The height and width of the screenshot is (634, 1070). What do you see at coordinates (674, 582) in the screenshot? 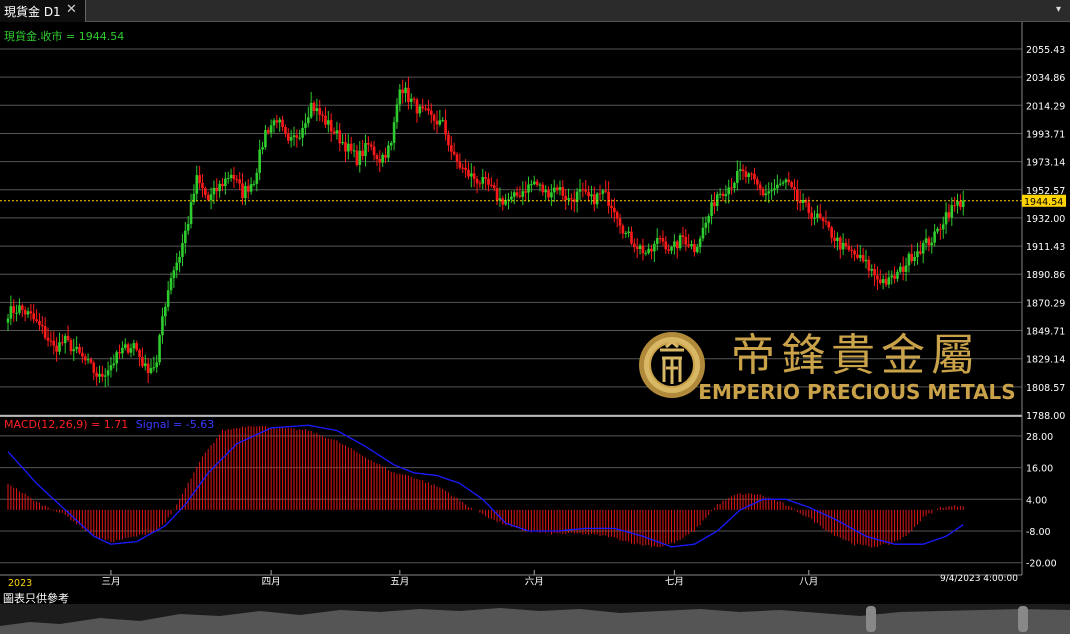
I see `month-label: 七月` at bounding box center [674, 582].